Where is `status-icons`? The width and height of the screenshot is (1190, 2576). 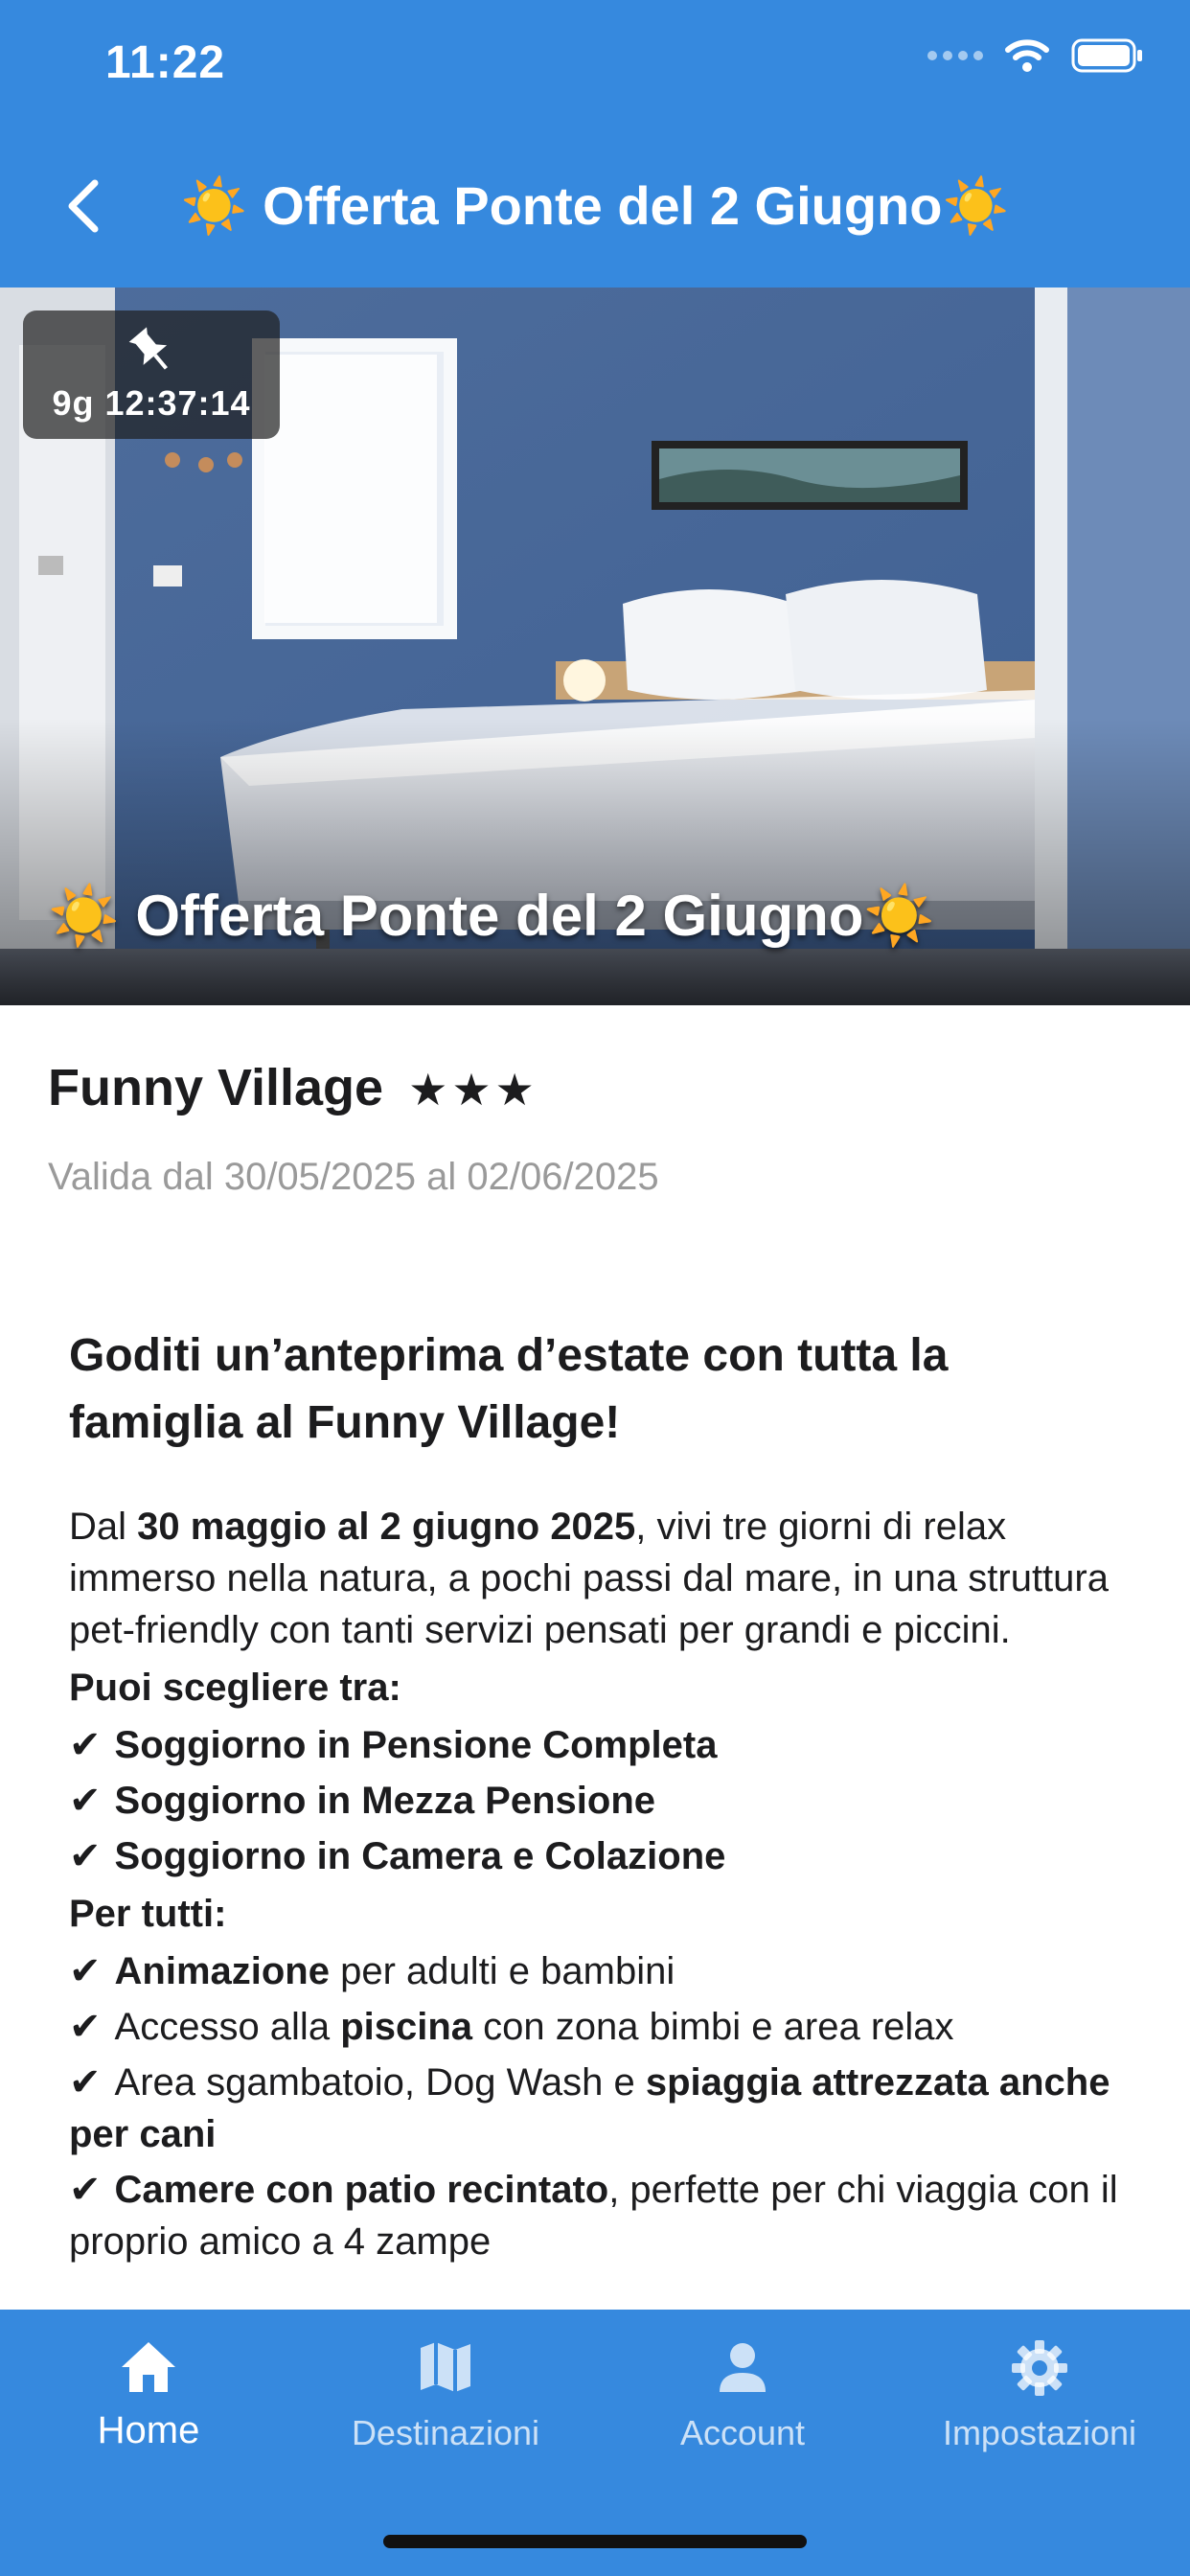
status-icons is located at coordinates (1036, 55).